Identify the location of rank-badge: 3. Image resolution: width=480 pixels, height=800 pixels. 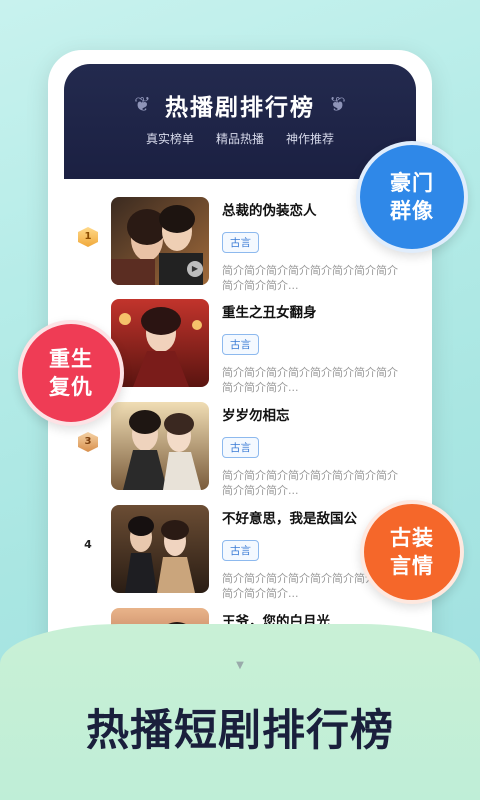
(88, 442).